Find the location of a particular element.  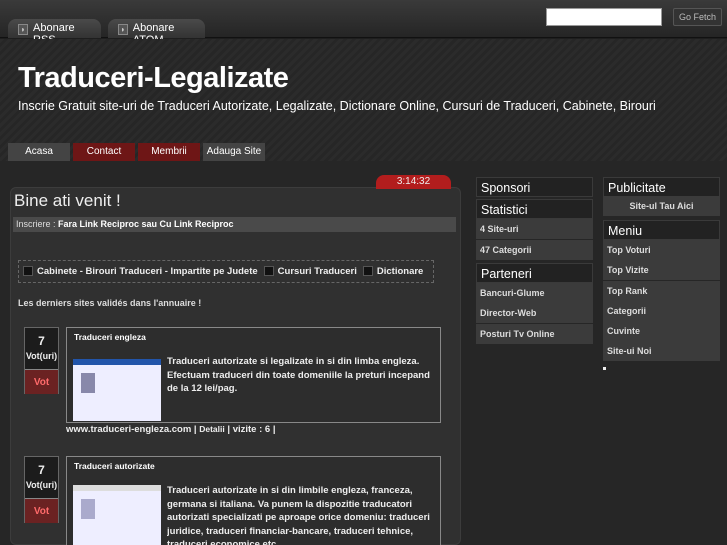

category-item: Cursuri Traduceri is located at coordinates (310, 271).